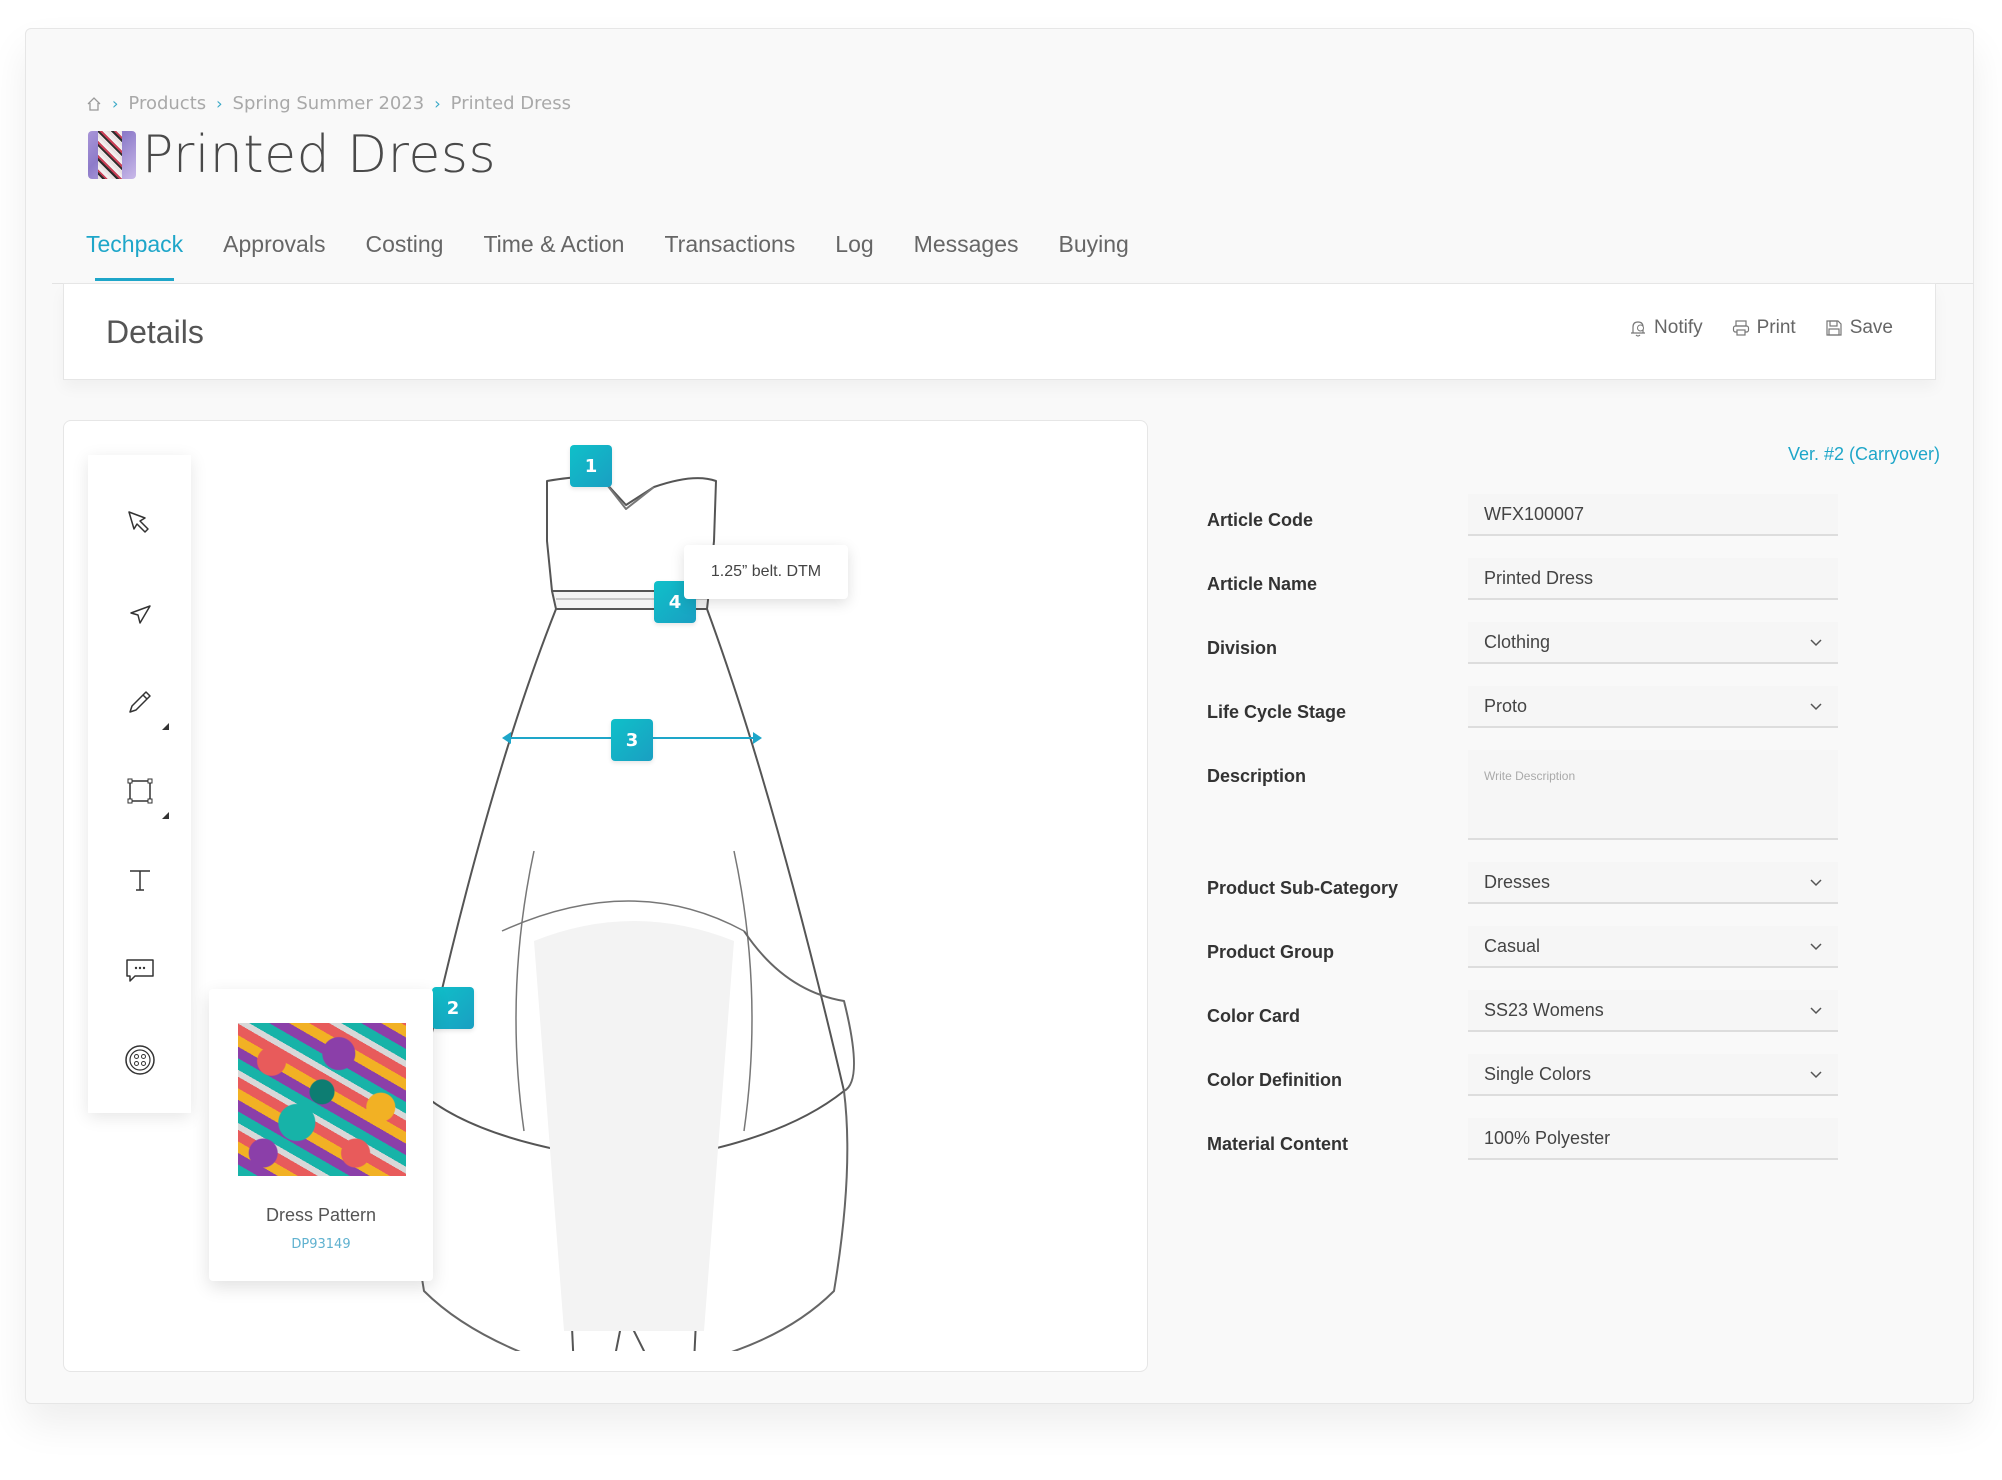 This screenshot has height=1480, width=2002. Describe the element at coordinates (1864, 454) in the screenshot. I see `version-link: Ver. #2 (Carryover)` at that location.